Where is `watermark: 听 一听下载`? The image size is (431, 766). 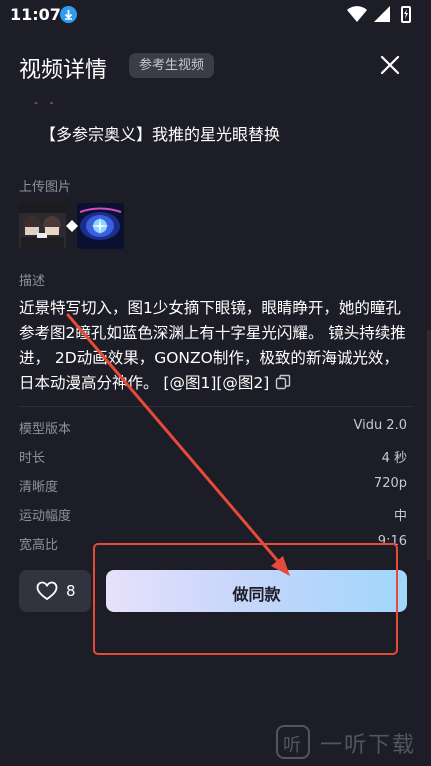
watermark: 听 一听下载 is located at coordinates (347, 741).